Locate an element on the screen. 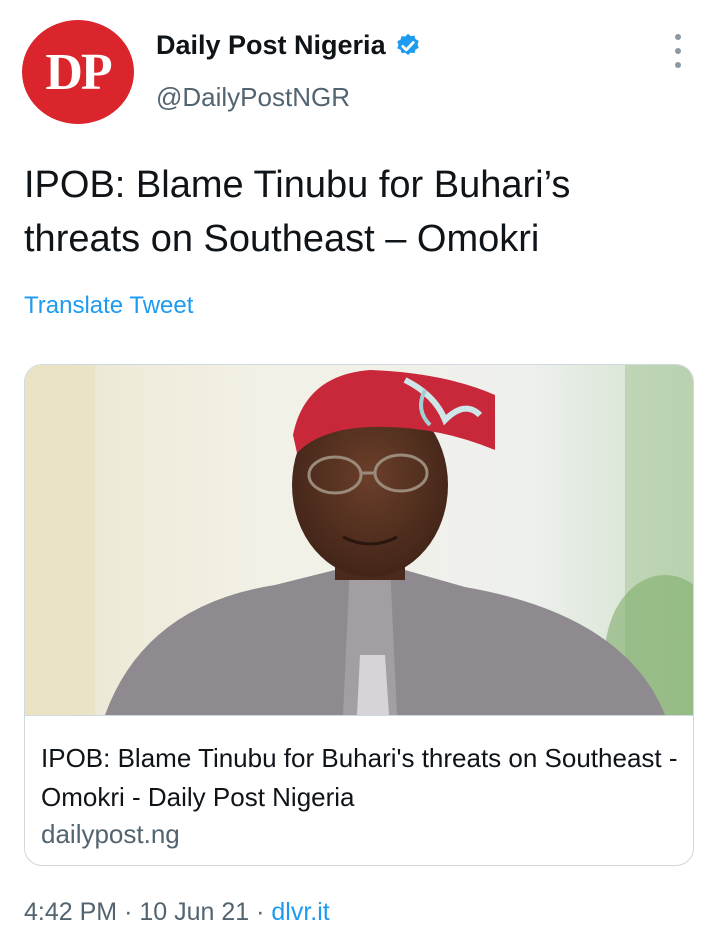 The width and height of the screenshot is (720, 940). author-name: Daily Post Nigeria is located at coordinates (271, 45).